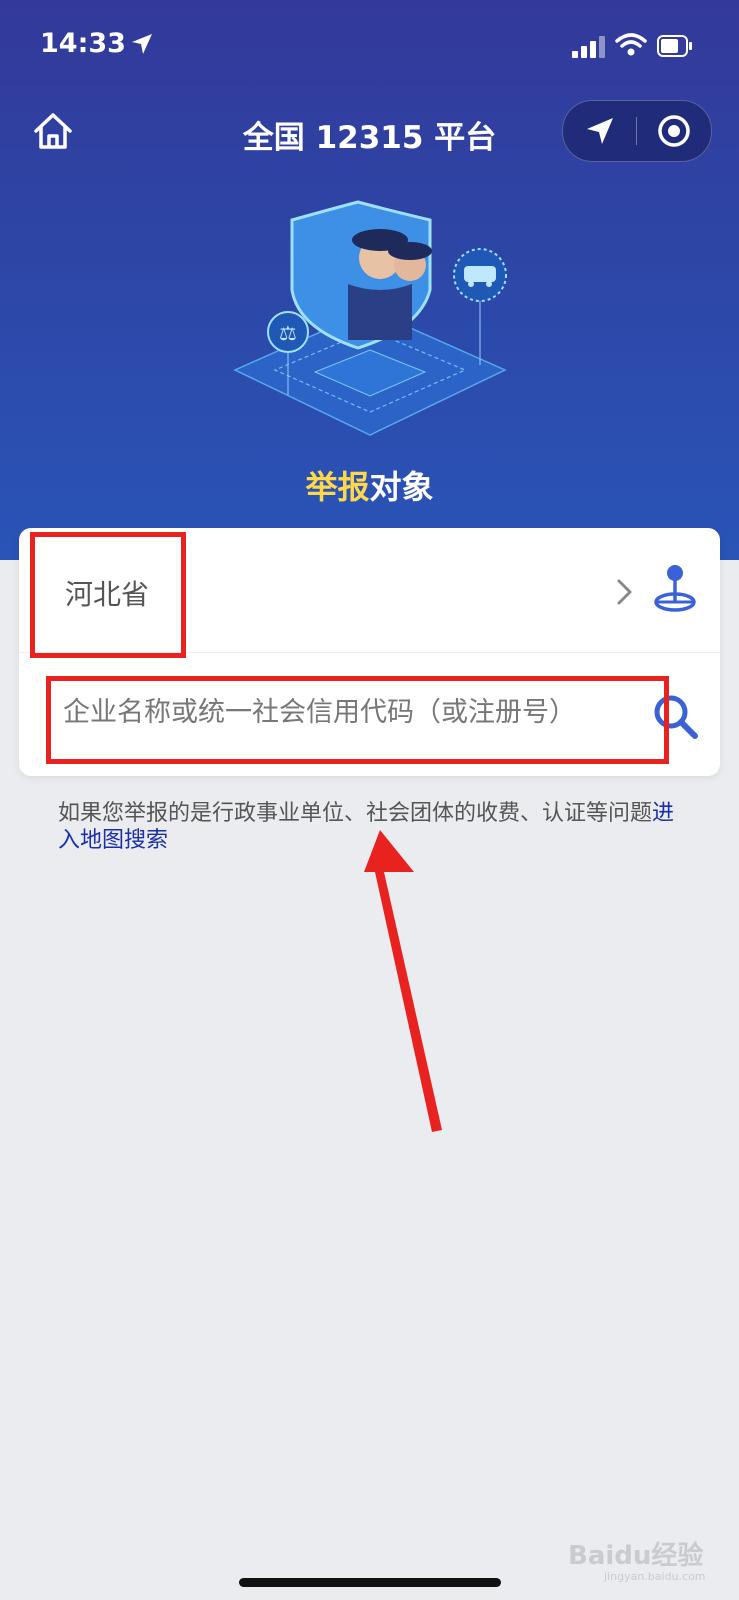 Image resolution: width=739 pixels, height=1600 pixels. Describe the element at coordinates (636, 1556) in the screenshot. I see `baidu-watermark: Baidu经验` at that location.